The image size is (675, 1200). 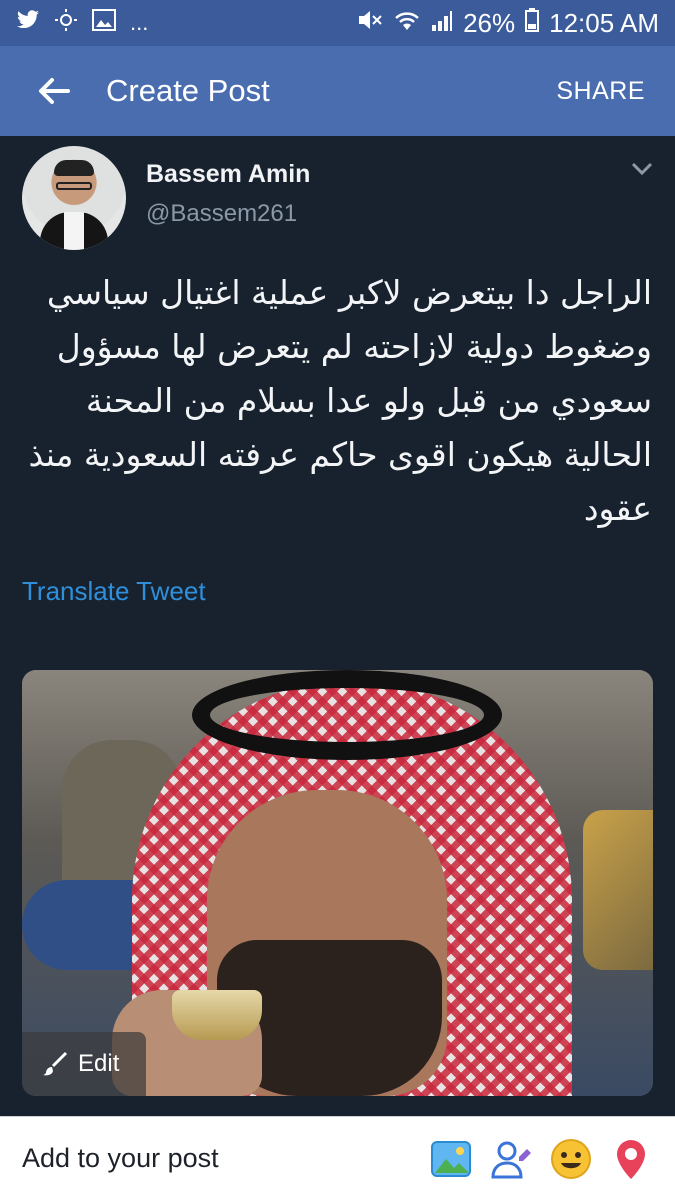 What do you see at coordinates (55, 1063) in the screenshot?
I see `brush-icon` at bounding box center [55, 1063].